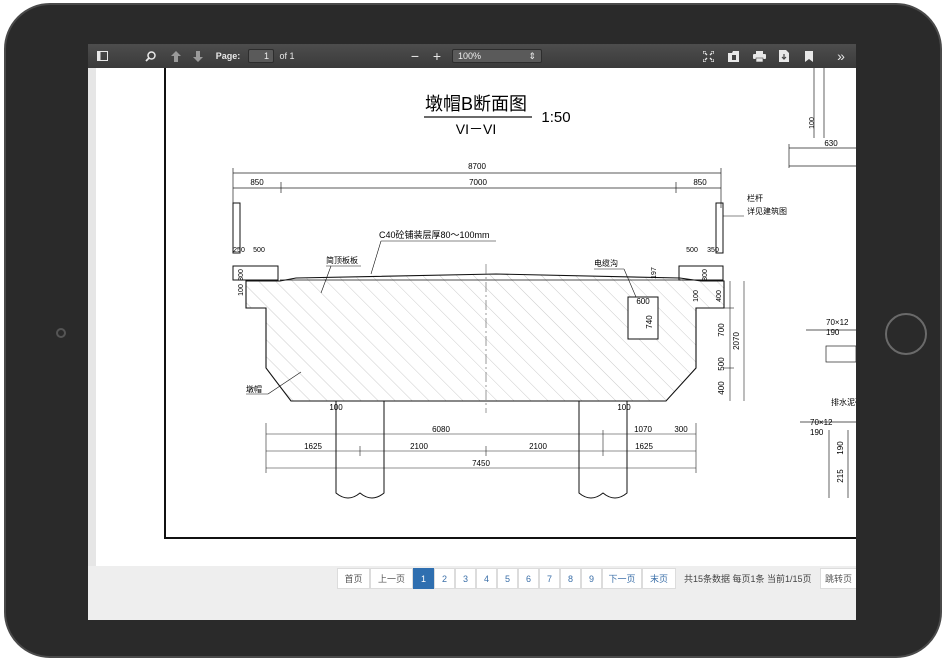 This screenshot has height=665, width=948. Describe the element at coordinates (465, 578) in the screenshot. I see `page-button-3: 3` at that location.